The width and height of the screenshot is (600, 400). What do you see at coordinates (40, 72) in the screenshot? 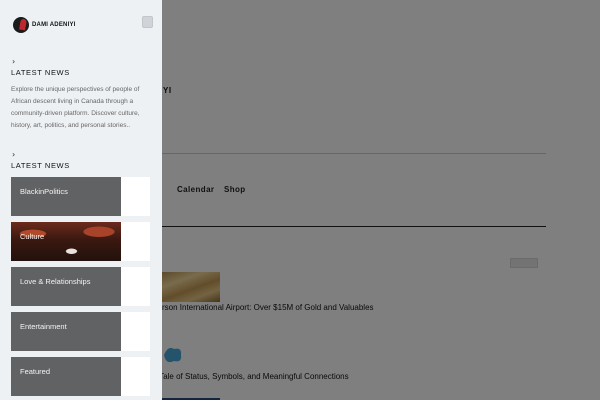
I see `section-title-latest-news: LATEST NEWS` at bounding box center [40, 72].